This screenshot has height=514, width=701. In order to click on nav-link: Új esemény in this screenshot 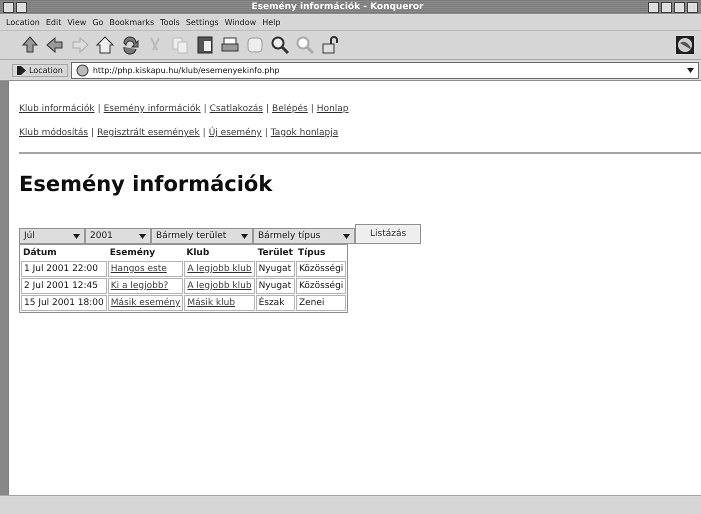, I will do `click(235, 133)`.